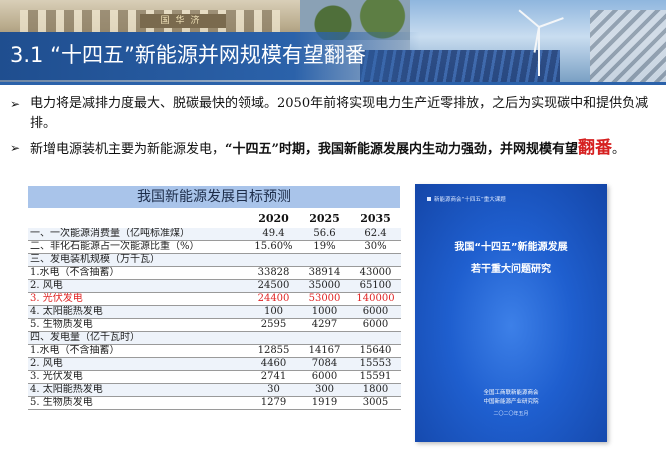 This screenshot has height=470, width=666. I want to click on table-row: 4. 太阳能热发电 100 1000 6000, so click(214, 312).